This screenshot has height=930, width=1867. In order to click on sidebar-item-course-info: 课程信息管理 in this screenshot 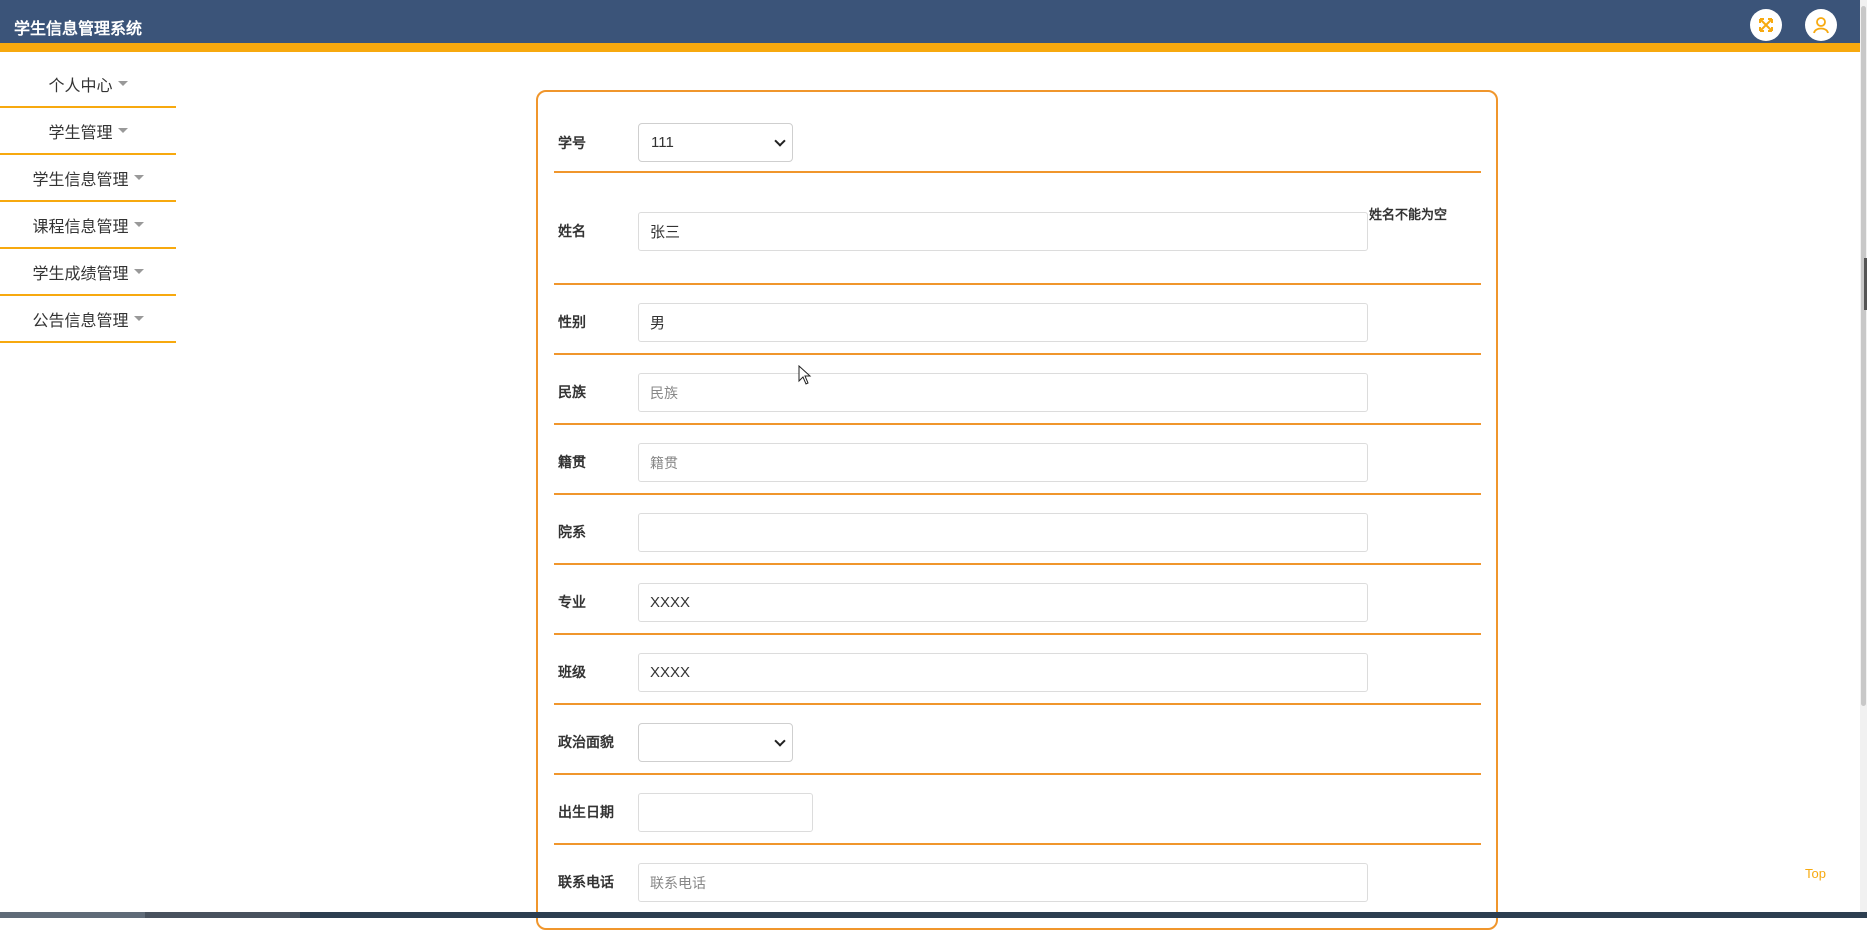, I will do `click(88, 225)`.